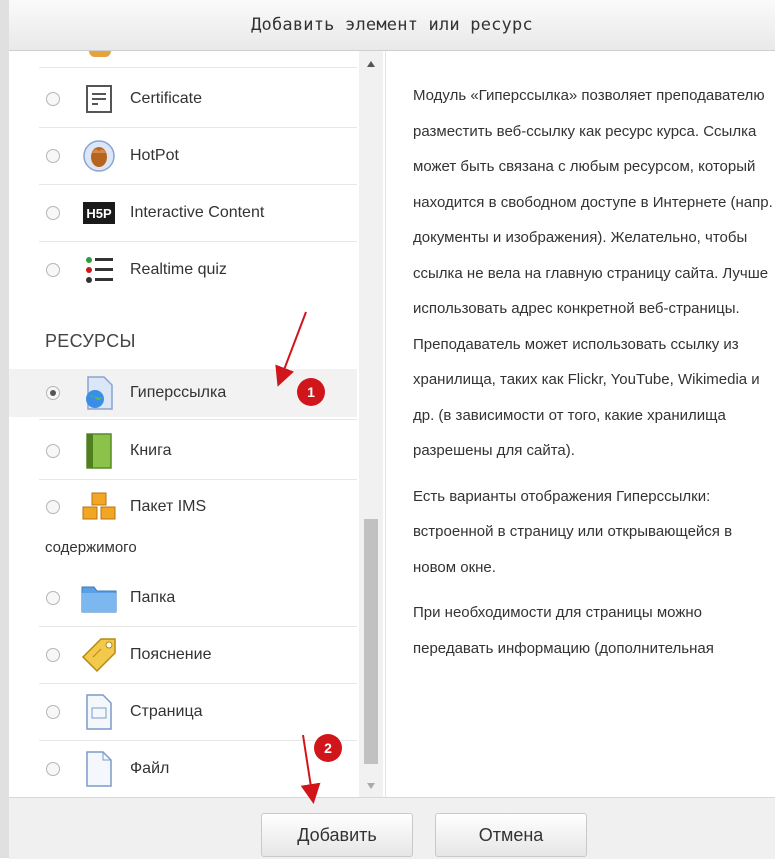 This screenshot has width=775, height=859. What do you see at coordinates (53, 451) in the screenshot?
I see `radio-book` at bounding box center [53, 451].